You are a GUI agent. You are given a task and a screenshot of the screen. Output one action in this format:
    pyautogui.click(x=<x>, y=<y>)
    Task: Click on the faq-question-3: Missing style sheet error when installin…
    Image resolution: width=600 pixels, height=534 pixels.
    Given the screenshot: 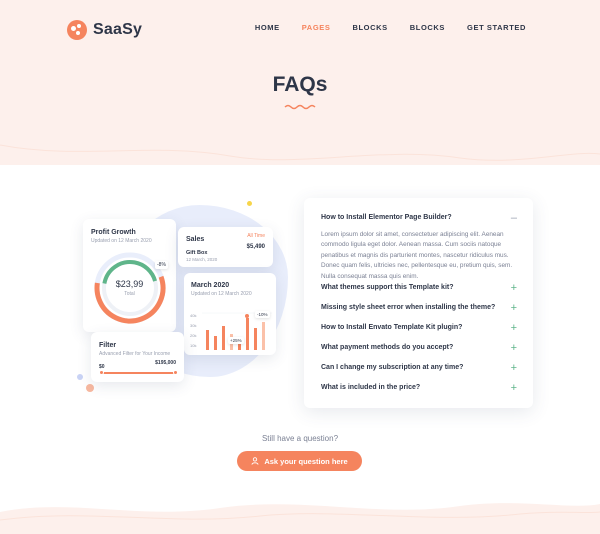 What is the action you would take?
    pyautogui.click(x=408, y=307)
    